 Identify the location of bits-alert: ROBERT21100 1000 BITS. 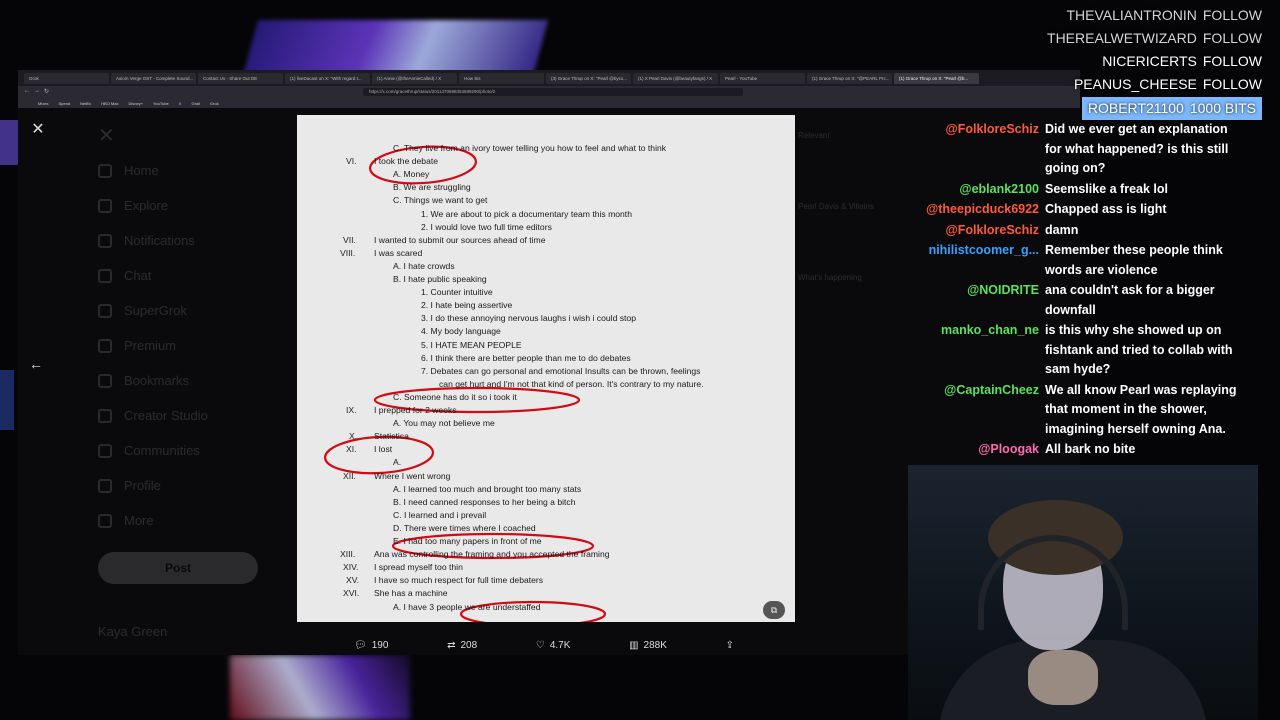
(1171, 108).